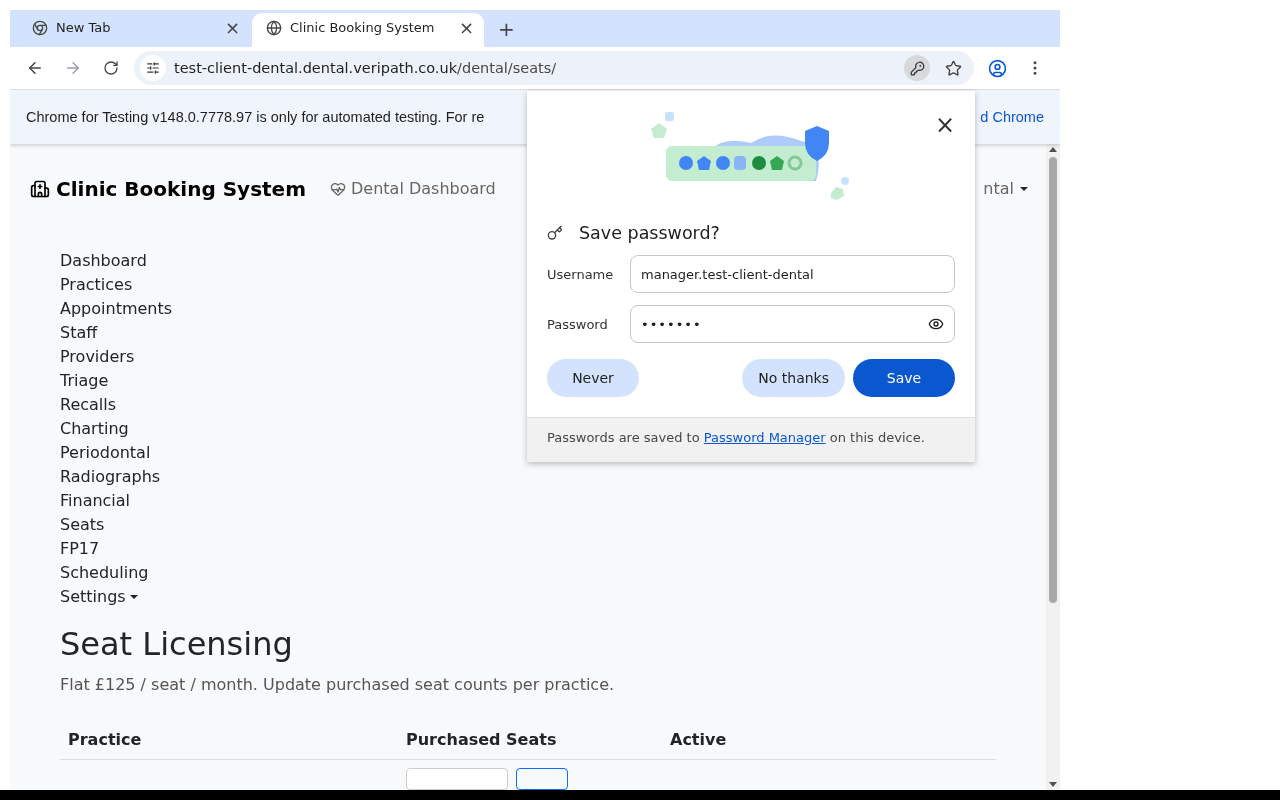 The image size is (1280, 800). I want to click on globe-icon, so click(274, 27).